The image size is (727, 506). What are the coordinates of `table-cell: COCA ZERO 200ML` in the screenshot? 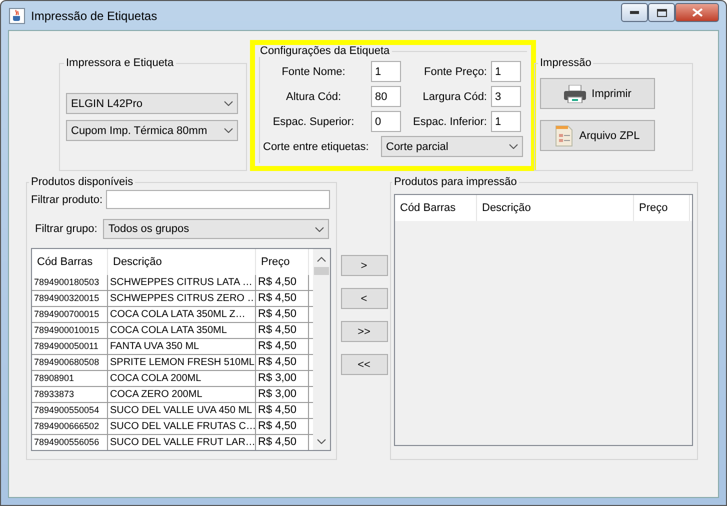 It's located at (182, 394).